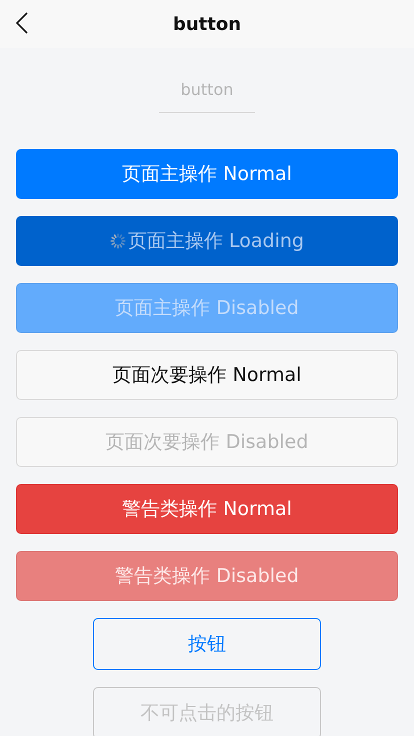 The width and height of the screenshot is (414, 736). What do you see at coordinates (207, 241) in the screenshot?
I see `loading-button: 页面主操作 Loading` at bounding box center [207, 241].